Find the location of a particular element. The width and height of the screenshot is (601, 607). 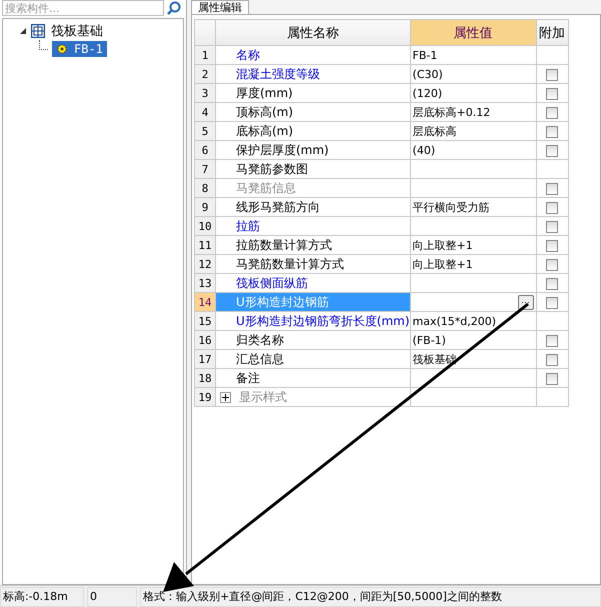

row-number: 12 is located at coordinates (205, 264).